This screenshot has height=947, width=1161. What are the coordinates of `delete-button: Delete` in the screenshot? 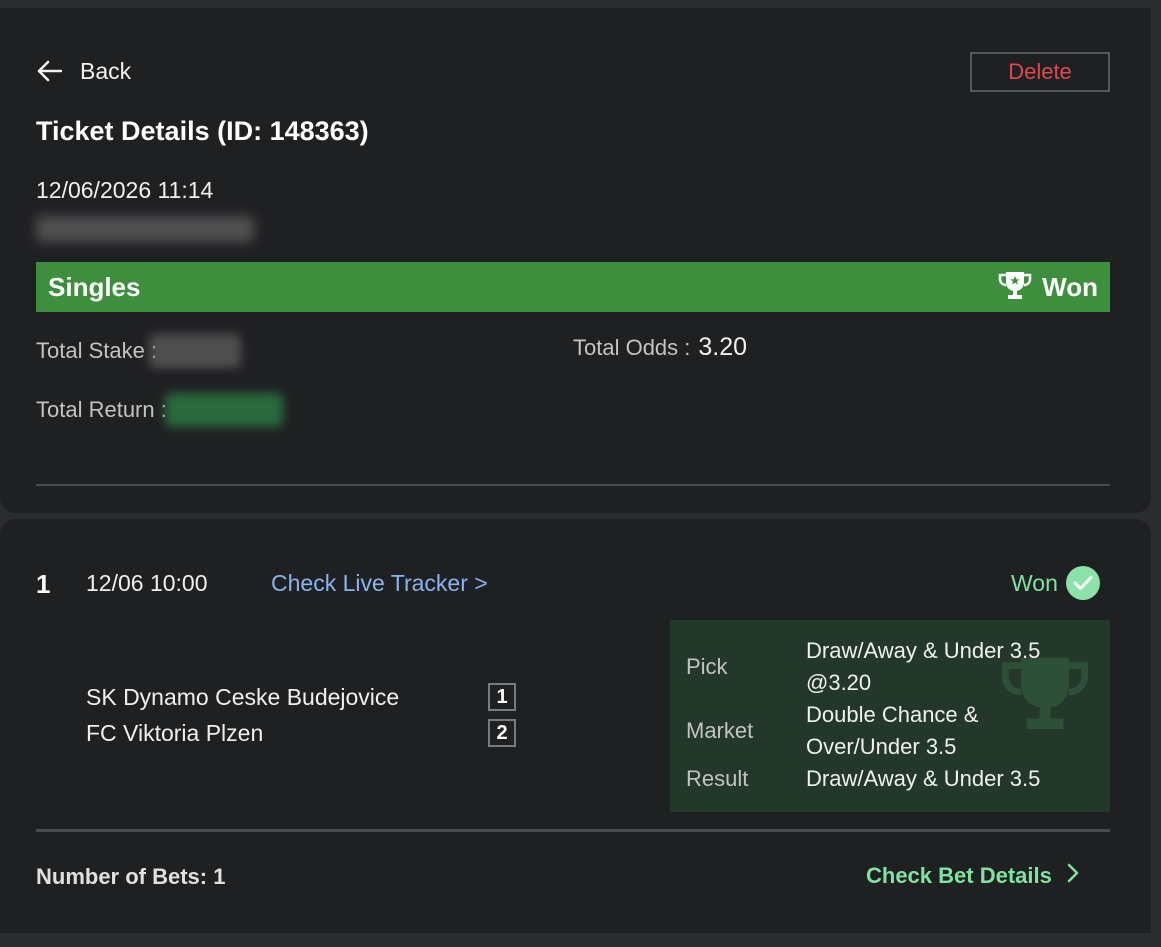 It's located at (1040, 72).